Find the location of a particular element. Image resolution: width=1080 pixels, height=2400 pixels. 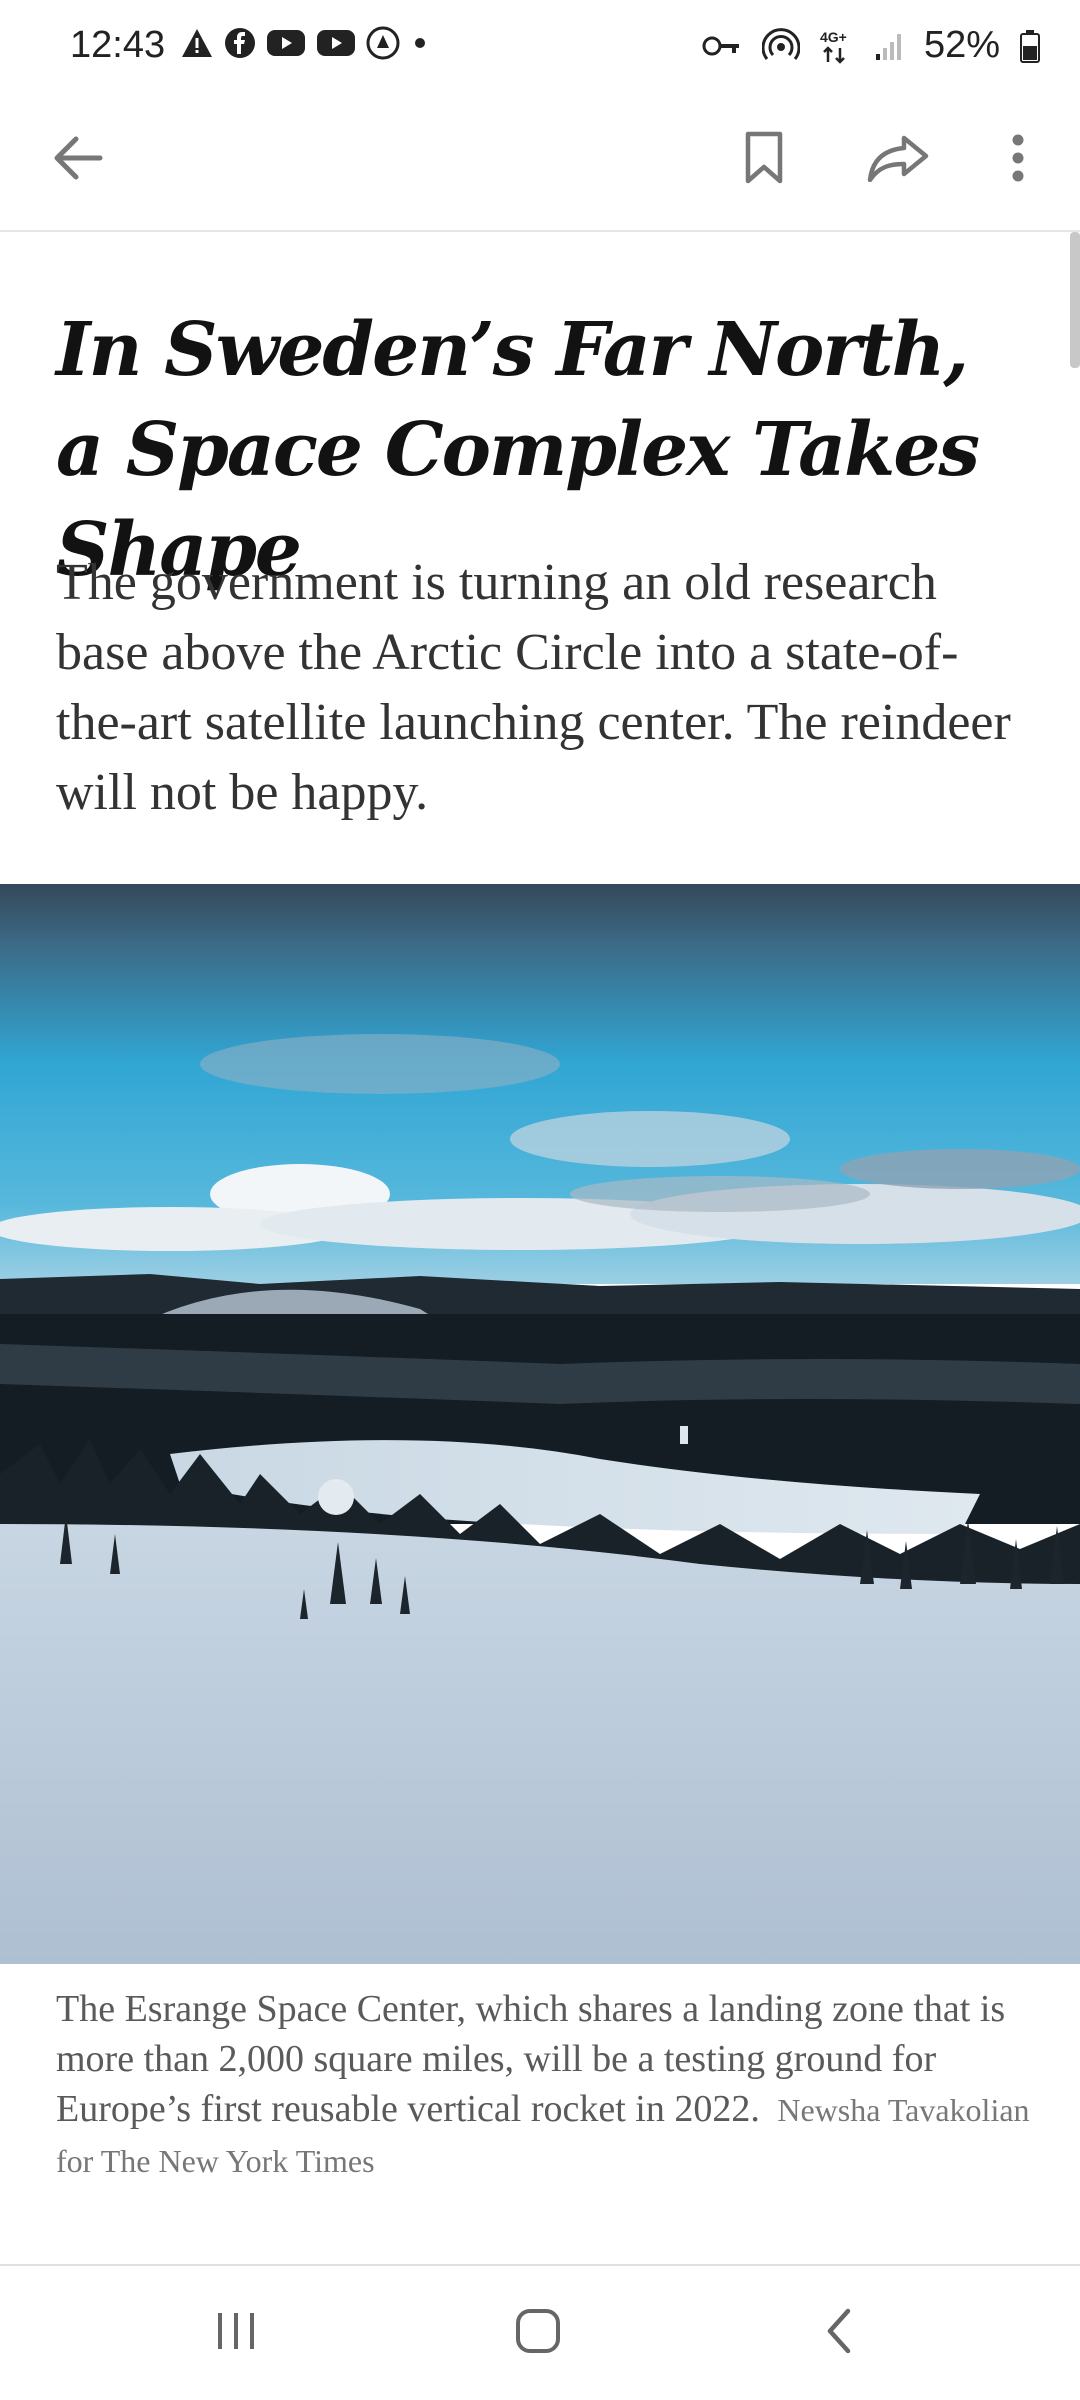

more-options-button is located at coordinates (1018, 160).